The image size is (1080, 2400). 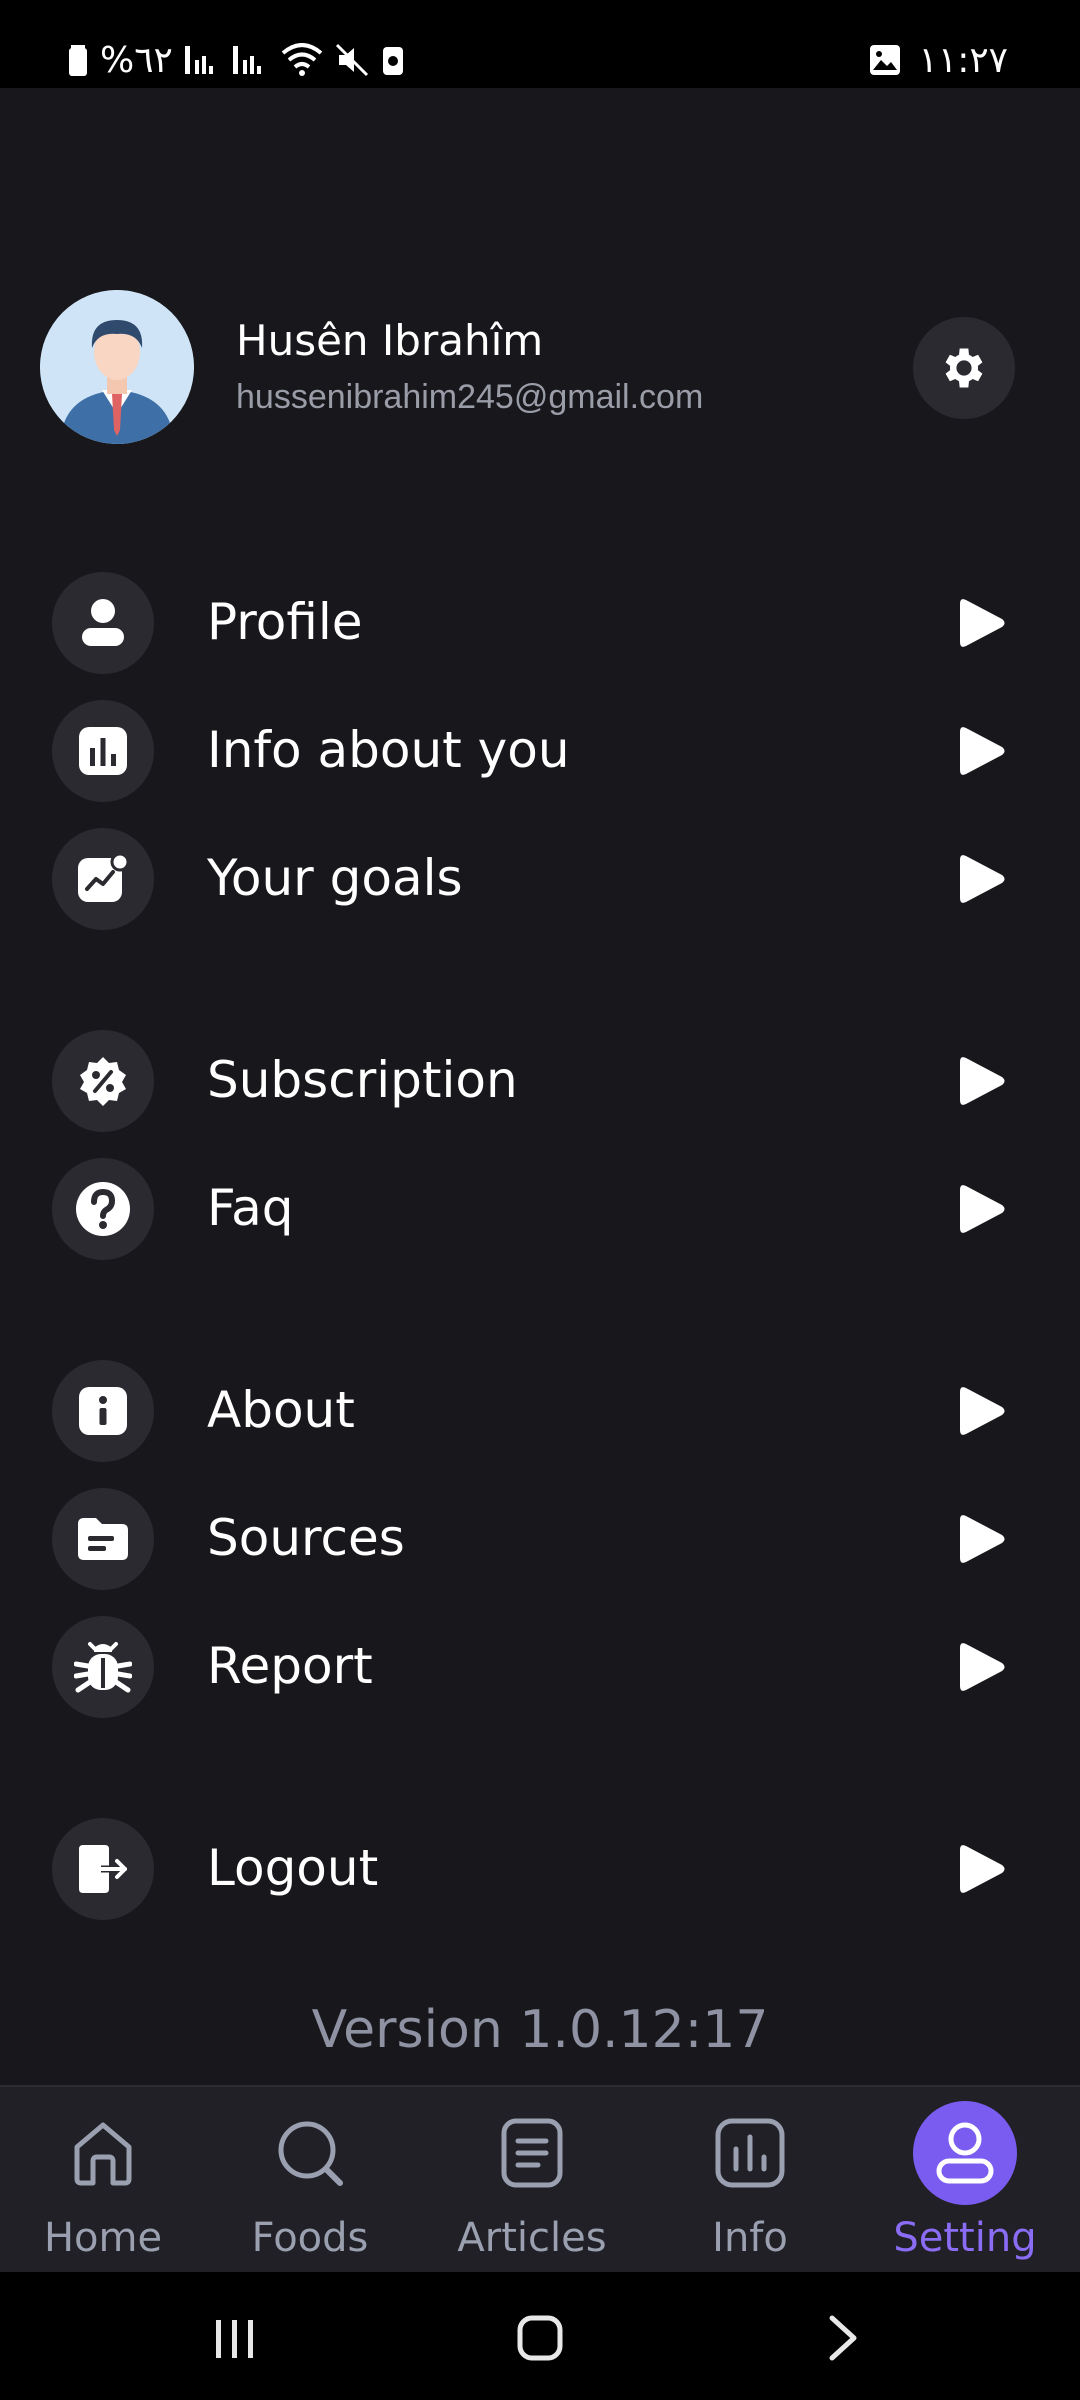 I want to click on wifi-icon, so click(x=302, y=59).